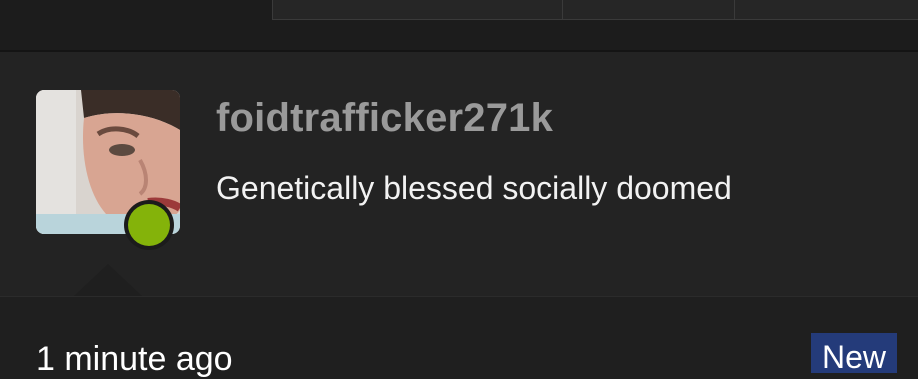 This screenshot has height=379, width=918. I want to click on card-pointer, so click(108, 280).